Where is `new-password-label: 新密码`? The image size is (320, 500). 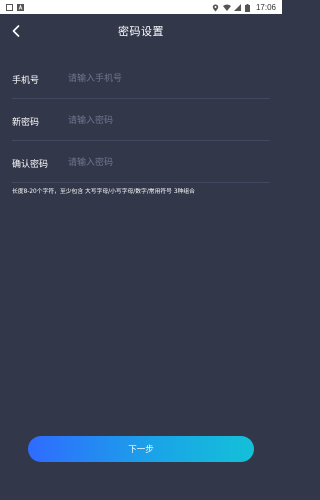
new-password-label: 新密码 is located at coordinates (26, 122).